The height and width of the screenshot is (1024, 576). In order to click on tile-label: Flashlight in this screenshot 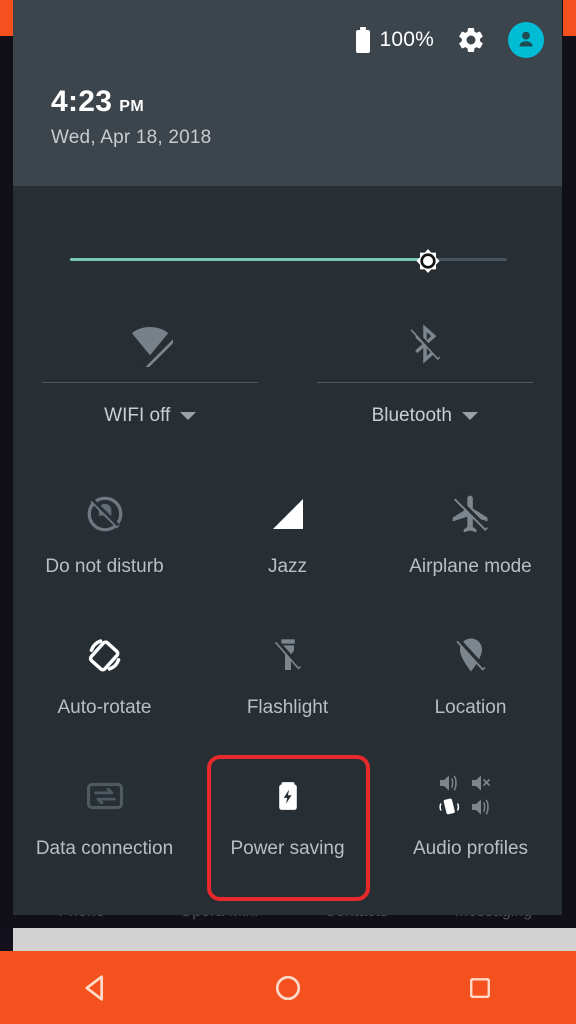, I will do `click(287, 707)`.